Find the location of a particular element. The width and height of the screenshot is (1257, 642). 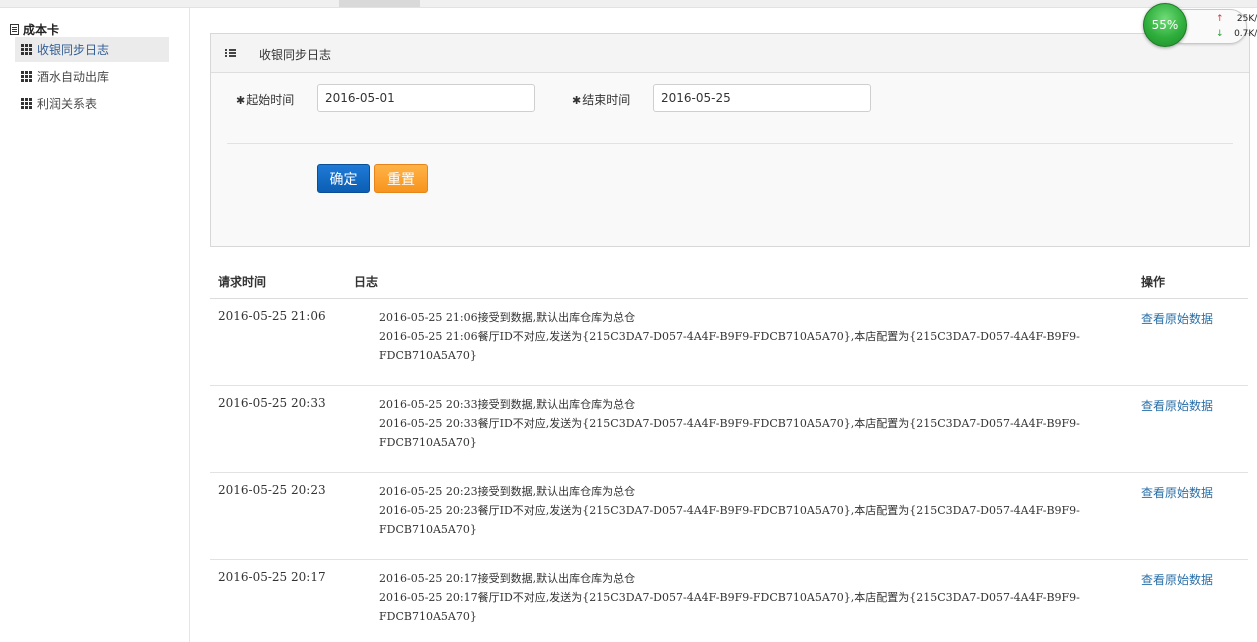

memory-usage-ball: 55% is located at coordinates (1165, 25).